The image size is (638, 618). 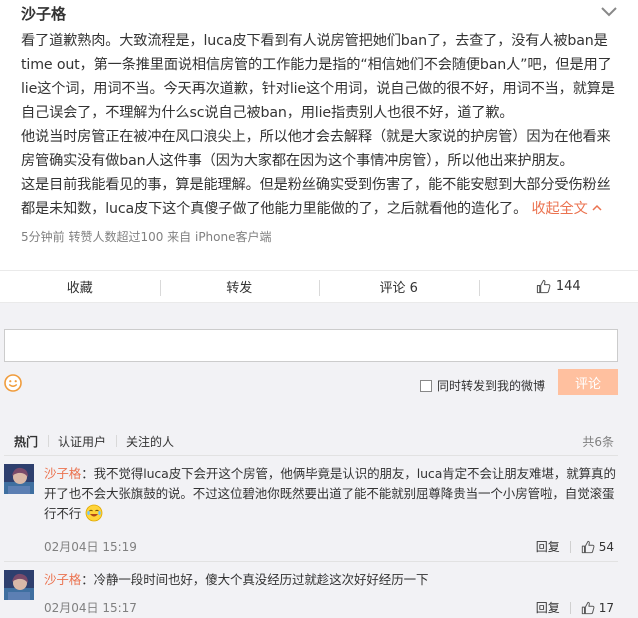 I want to click on favorite-label: 收藏, so click(x=79, y=288).